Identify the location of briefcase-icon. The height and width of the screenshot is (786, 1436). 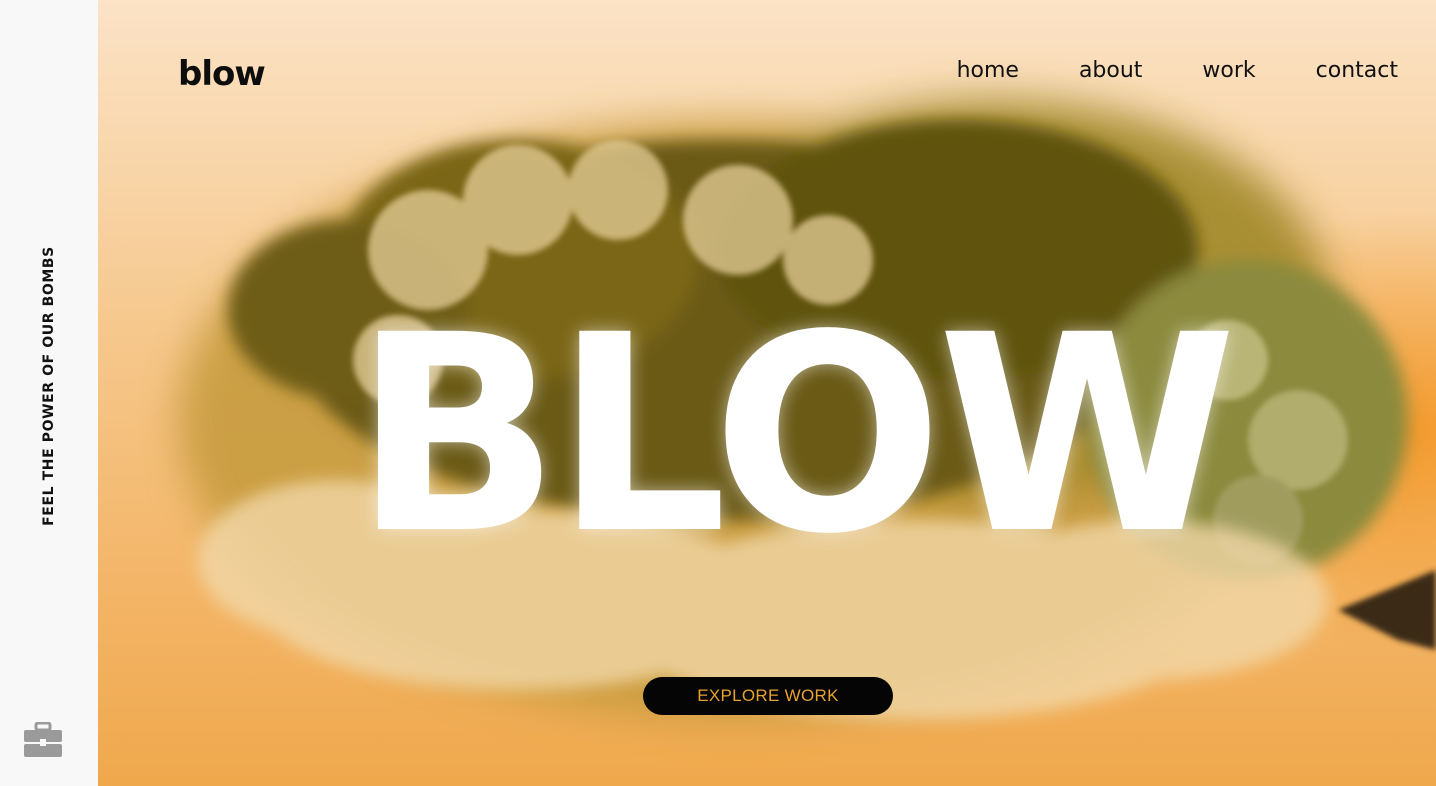
(43, 740).